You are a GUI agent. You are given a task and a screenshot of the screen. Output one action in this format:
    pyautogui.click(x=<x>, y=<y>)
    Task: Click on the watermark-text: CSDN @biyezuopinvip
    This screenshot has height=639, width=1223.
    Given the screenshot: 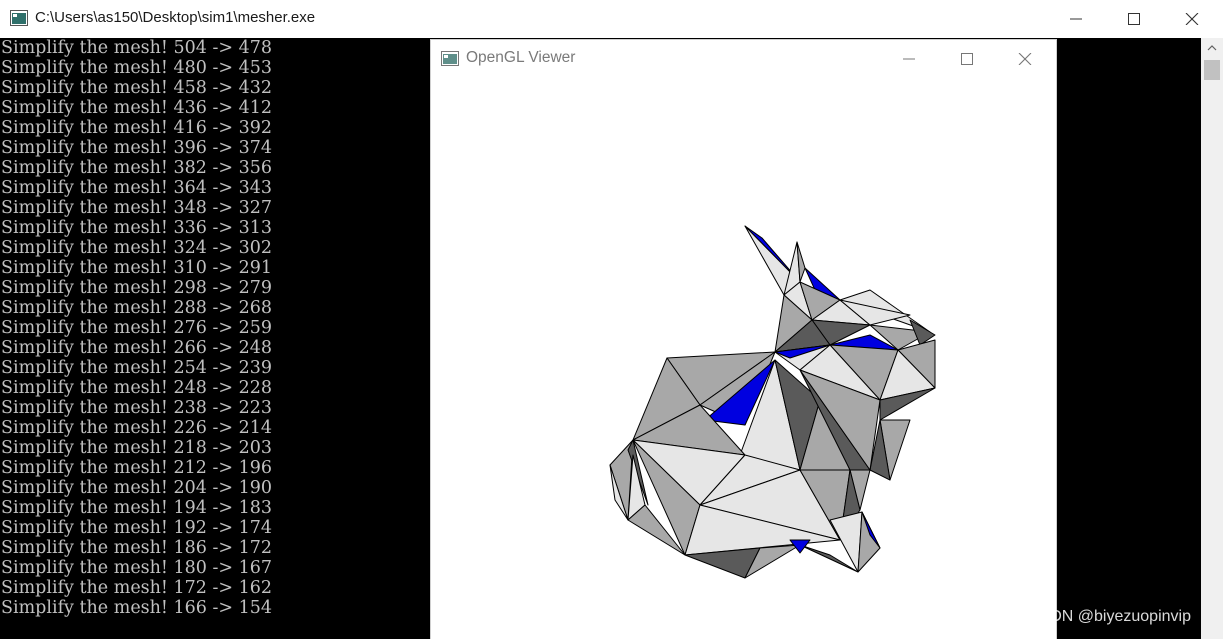 What is the action you would take?
    pyautogui.click(x=1109, y=616)
    